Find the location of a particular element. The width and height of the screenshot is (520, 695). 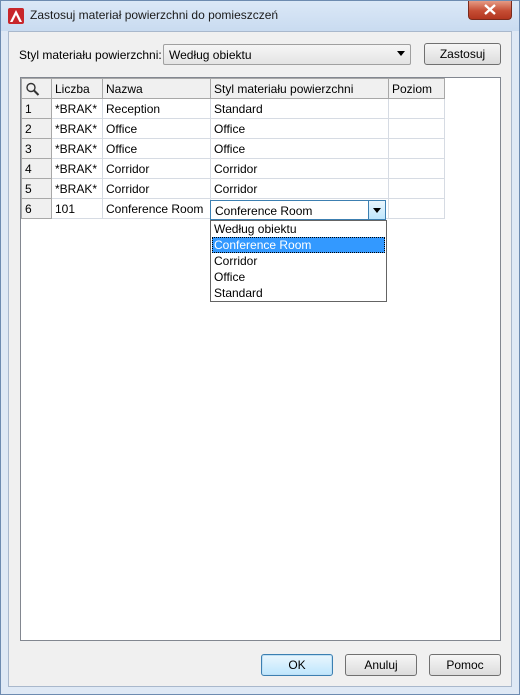

table-row: 4 *BRAK* Corridor Corridor is located at coordinates (233, 168).